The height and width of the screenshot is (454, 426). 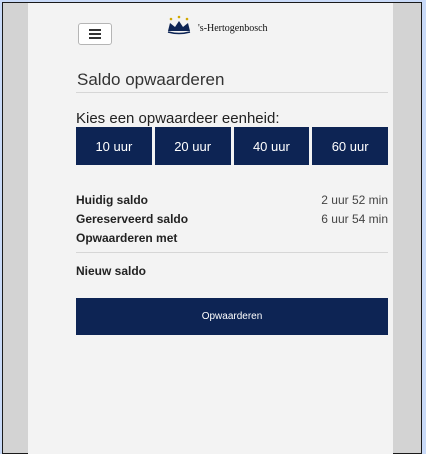 I want to click on logo-text: 's-Hertogenbosch, so click(x=233, y=28).